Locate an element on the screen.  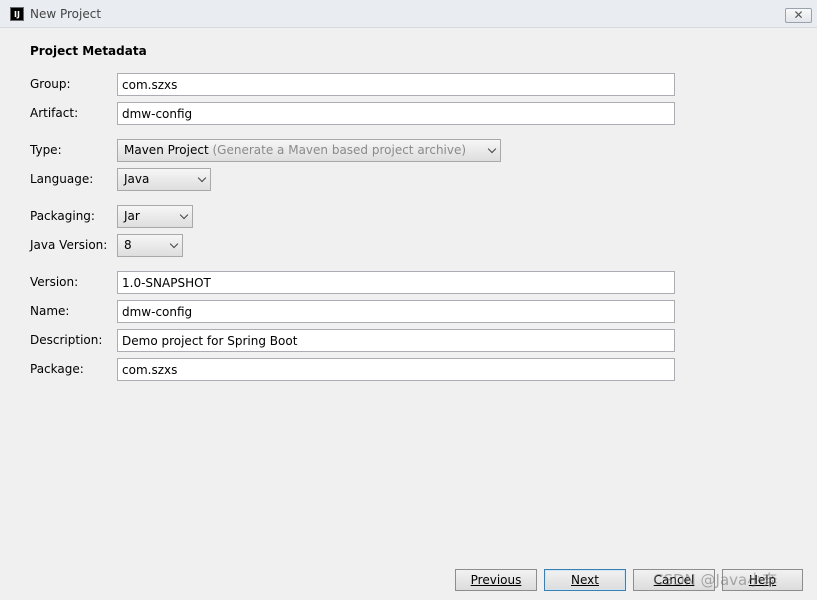
language-label: Language: is located at coordinates (62, 179).